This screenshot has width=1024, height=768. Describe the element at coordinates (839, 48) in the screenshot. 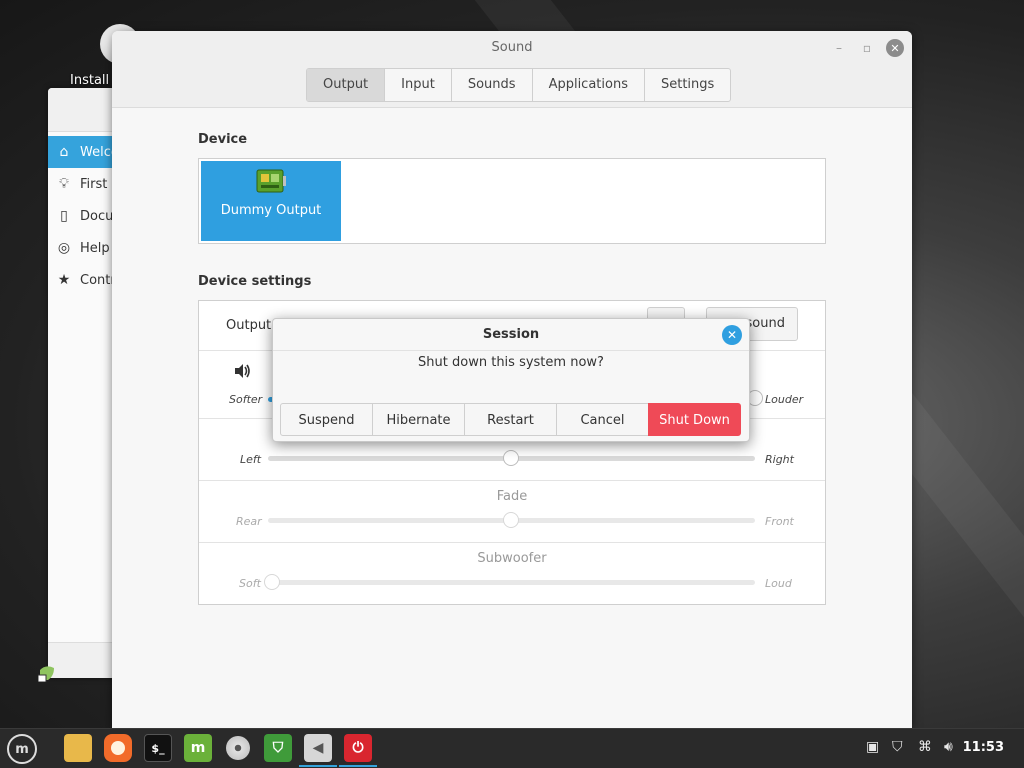

I see `minimize-button: –` at that location.